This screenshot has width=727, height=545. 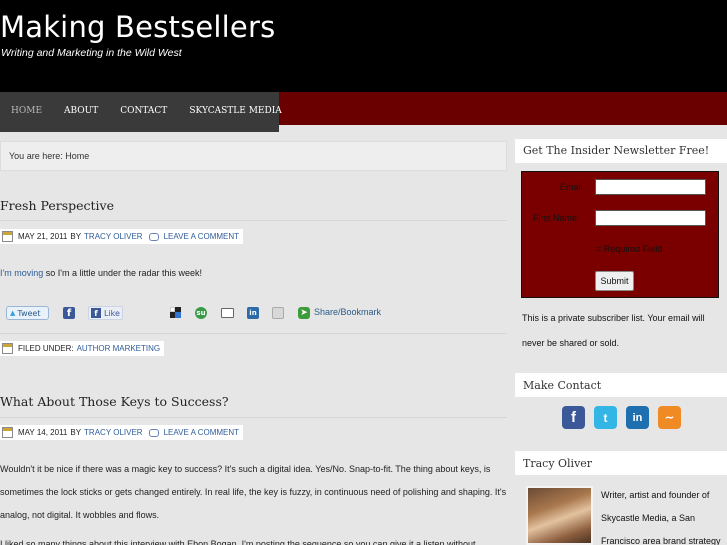 I want to click on twitter-icon: t, so click(x=605, y=417).